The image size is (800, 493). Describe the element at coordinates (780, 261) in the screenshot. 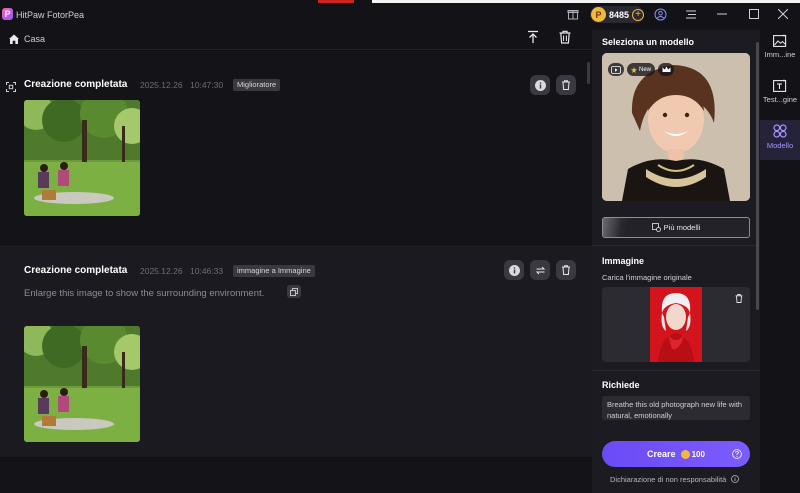

I see `tool-rail: Imm...ine Test...gine Modello` at that location.